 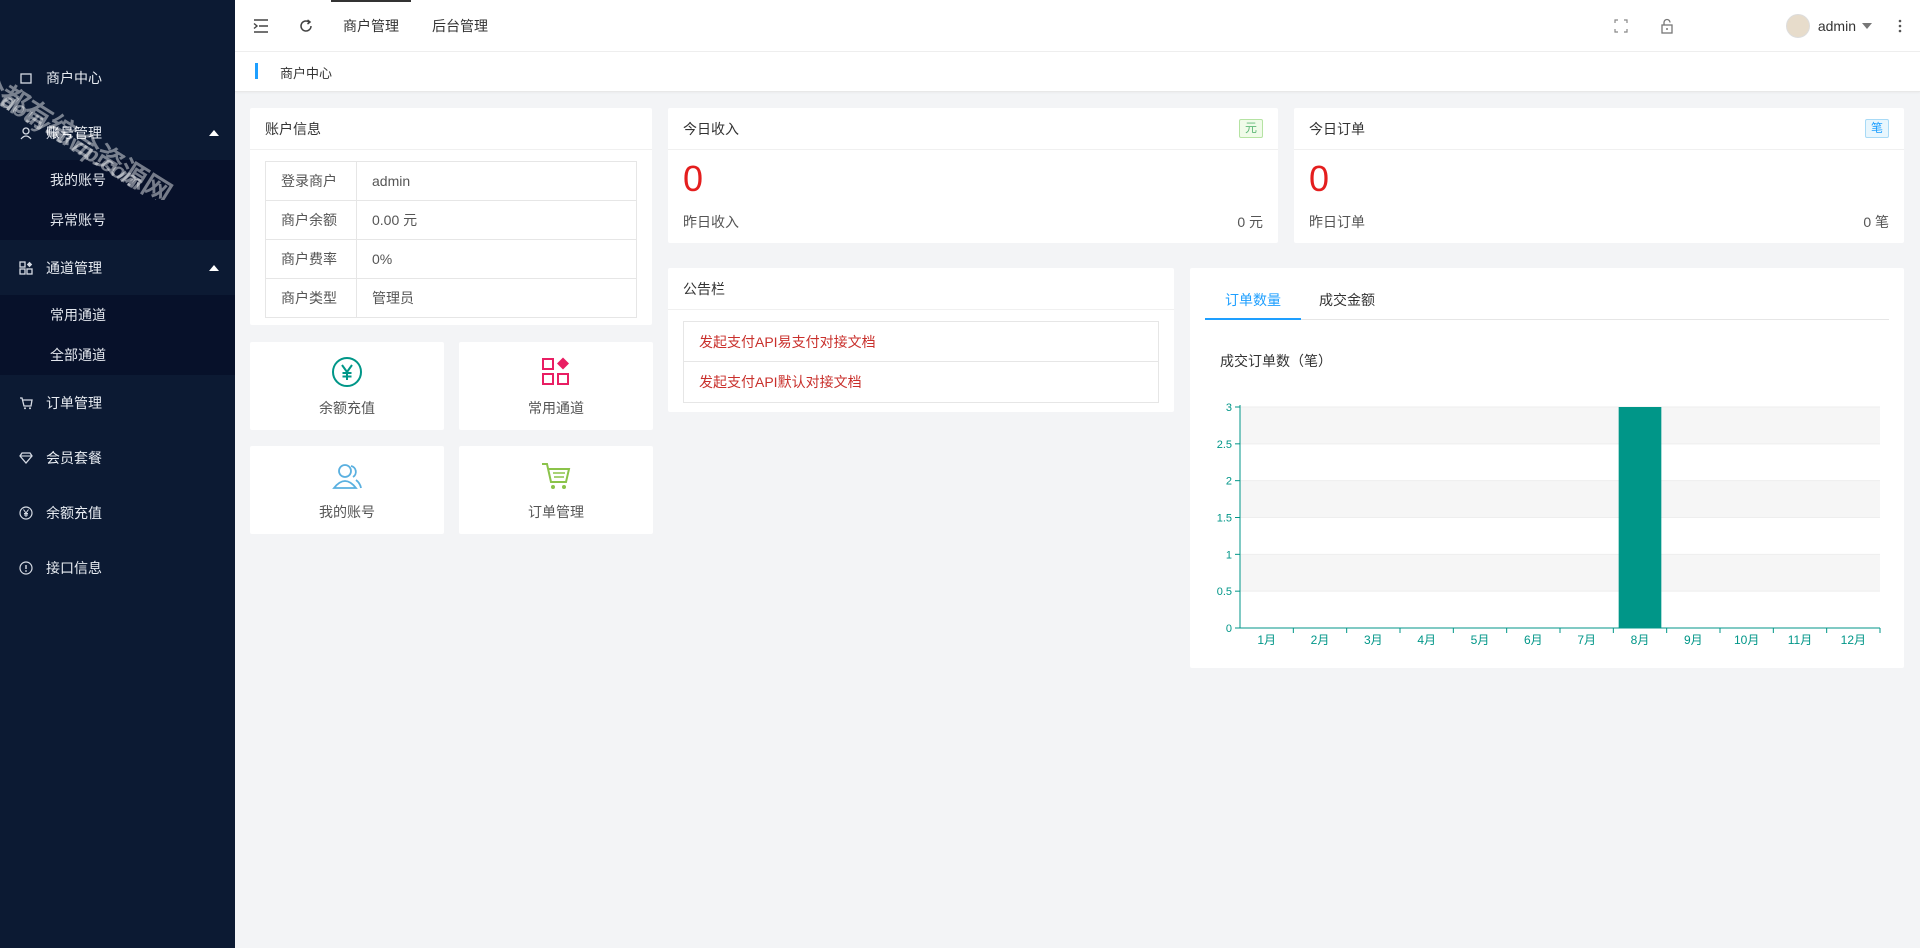 What do you see at coordinates (347, 476) in the screenshot?
I see `users-icon` at bounding box center [347, 476].